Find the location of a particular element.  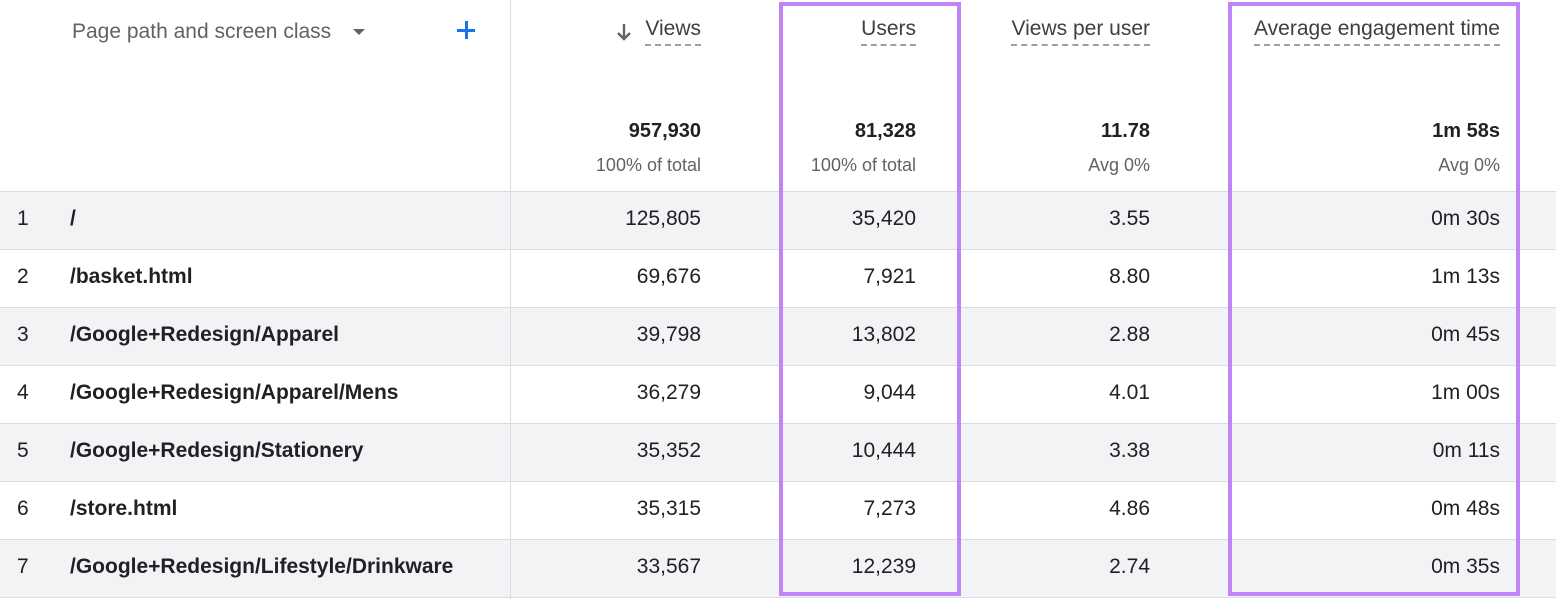

row-views-per-user: 4.86 is located at coordinates (1129, 508).